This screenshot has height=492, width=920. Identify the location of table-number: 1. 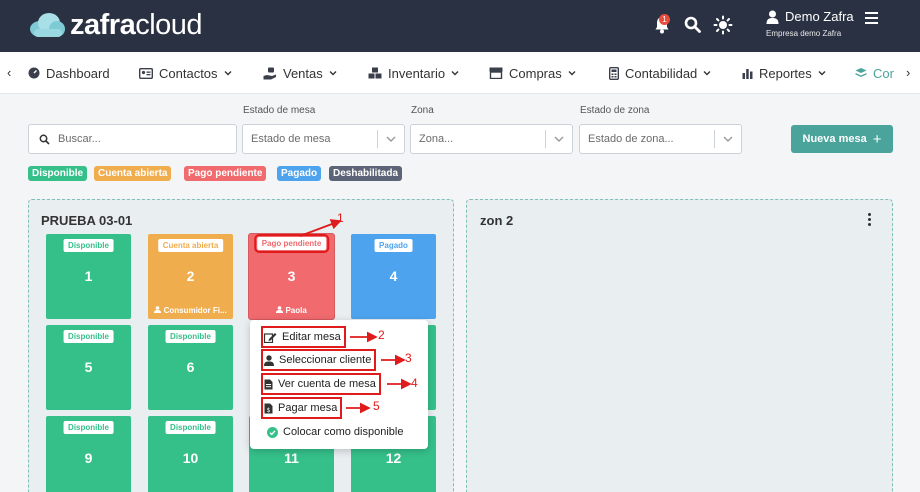
(88, 276).